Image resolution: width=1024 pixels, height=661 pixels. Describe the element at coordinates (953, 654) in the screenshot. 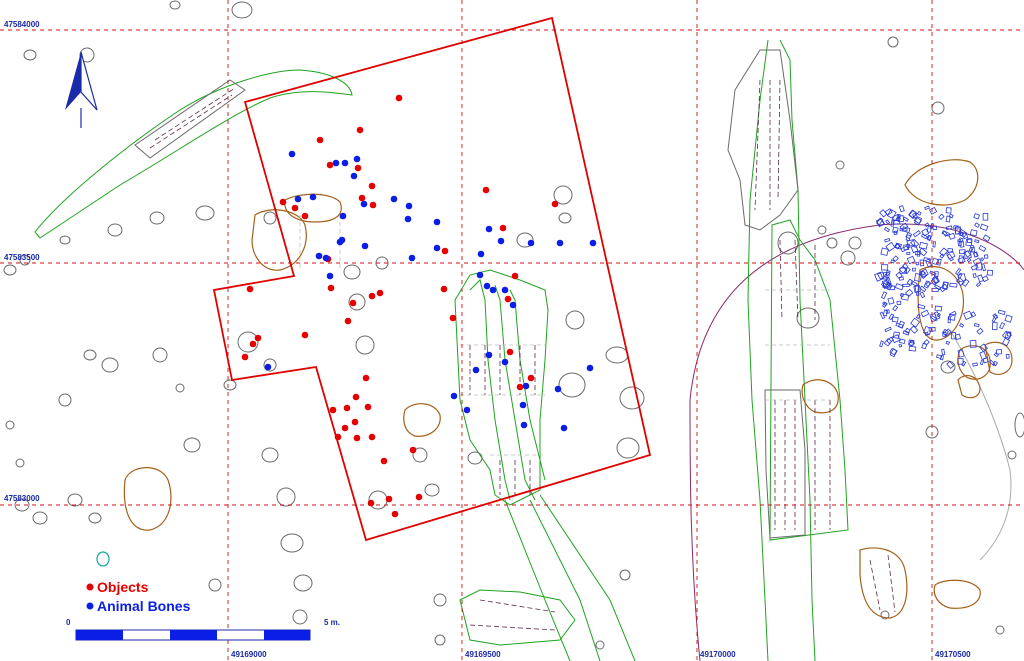

I see `x-label-4: 49170500` at that location.